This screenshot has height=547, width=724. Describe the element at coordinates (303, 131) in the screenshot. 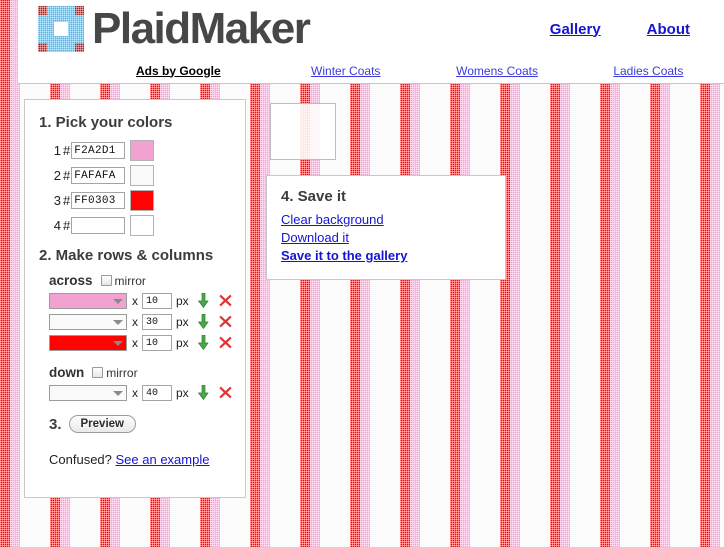

I see `pattern-preview-box` at that location.